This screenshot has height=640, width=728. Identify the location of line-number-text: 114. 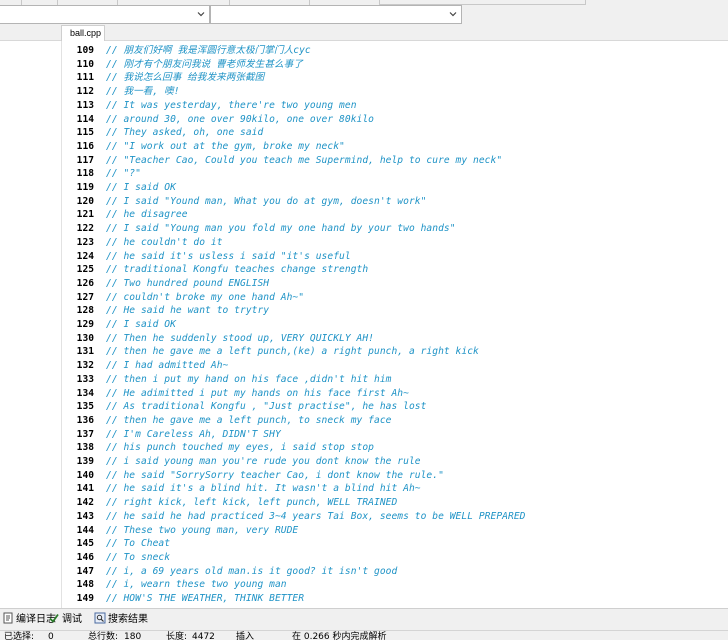
(85, 119).